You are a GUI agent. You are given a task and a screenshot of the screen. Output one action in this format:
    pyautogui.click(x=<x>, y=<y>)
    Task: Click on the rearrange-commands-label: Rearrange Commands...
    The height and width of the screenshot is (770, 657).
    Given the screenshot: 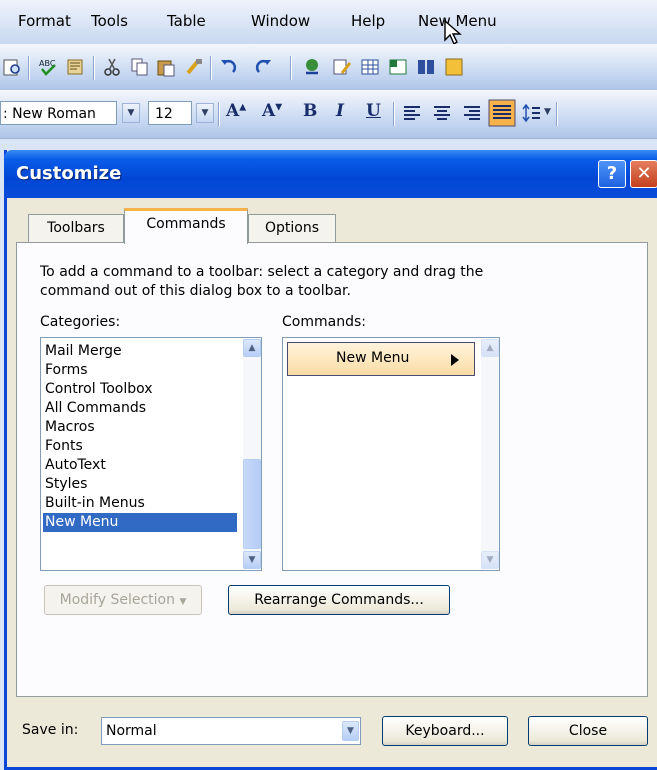 What is the action you would take?
    pyautogui.click(x=339, y=600)
    